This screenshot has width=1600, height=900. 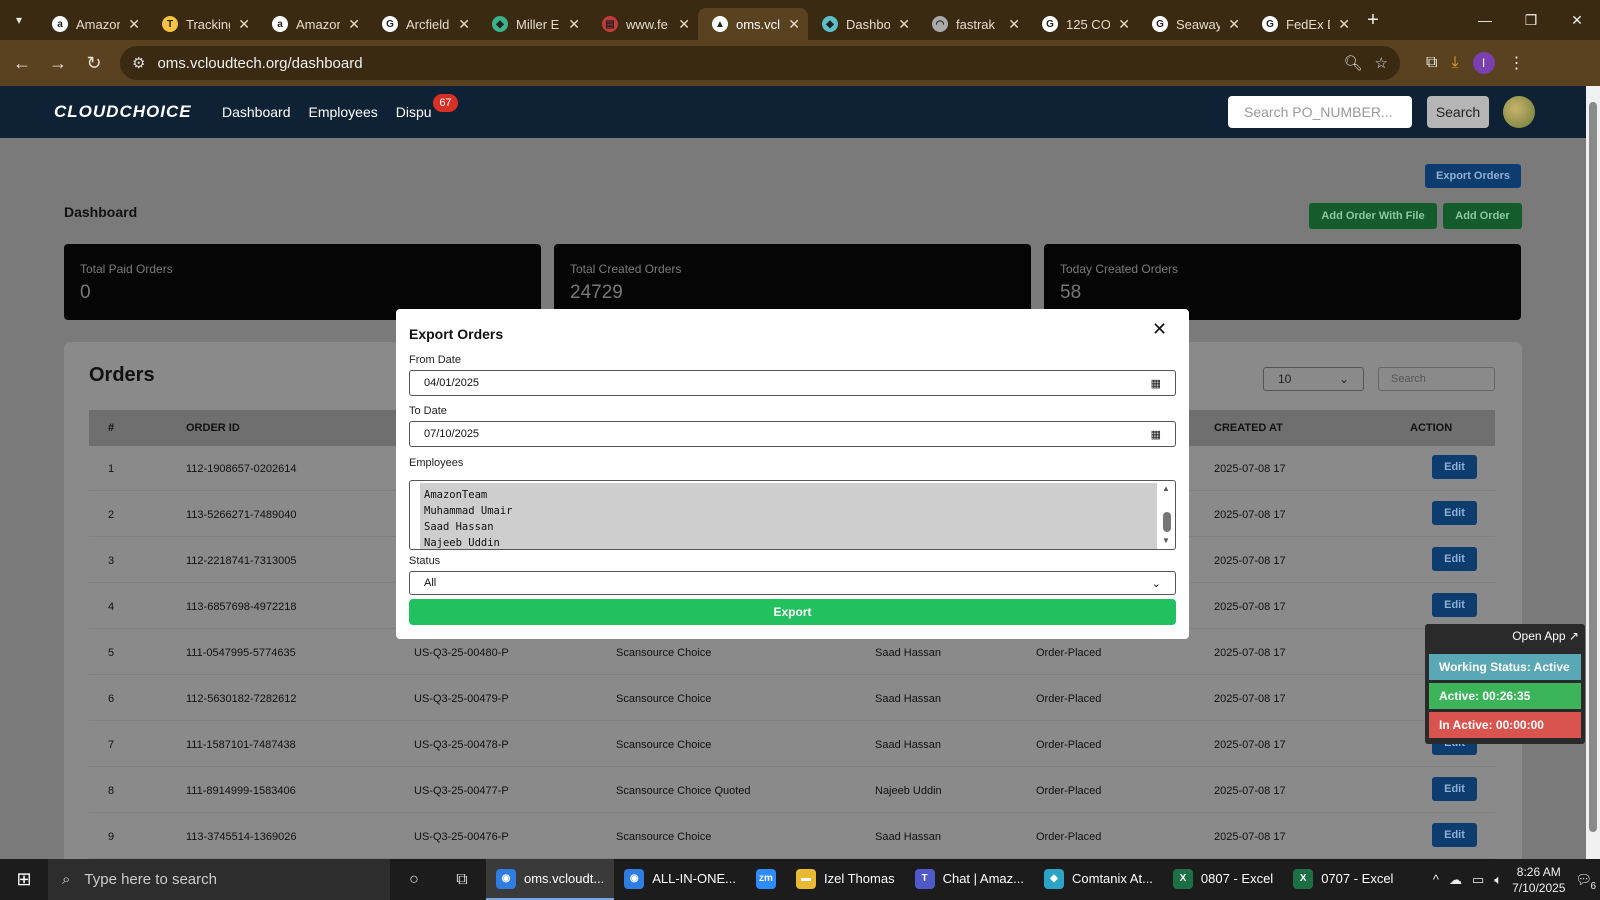 What do you see at coordinates (22, 63) in the screenshot?
I see `back-icon: ←` at bounding box center [22, 63].